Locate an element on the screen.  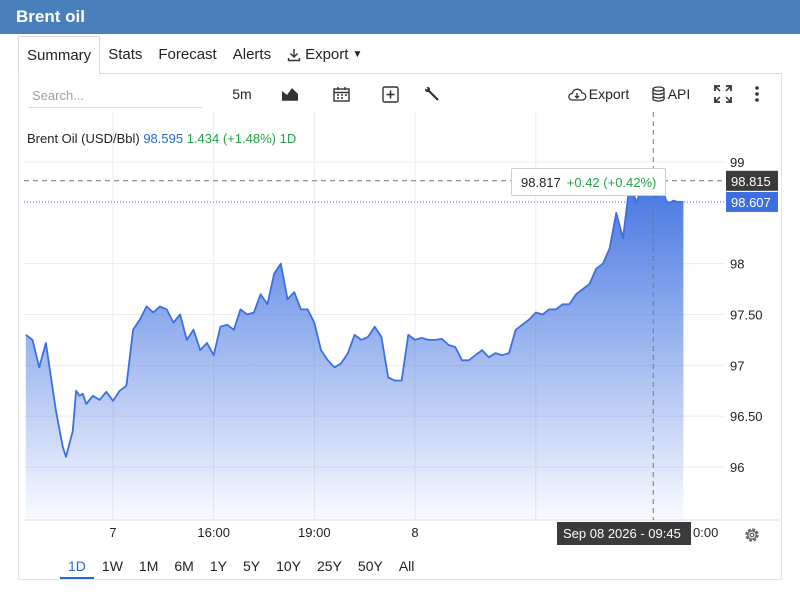
cloud-download-icon is located at coordinates (577, 94).